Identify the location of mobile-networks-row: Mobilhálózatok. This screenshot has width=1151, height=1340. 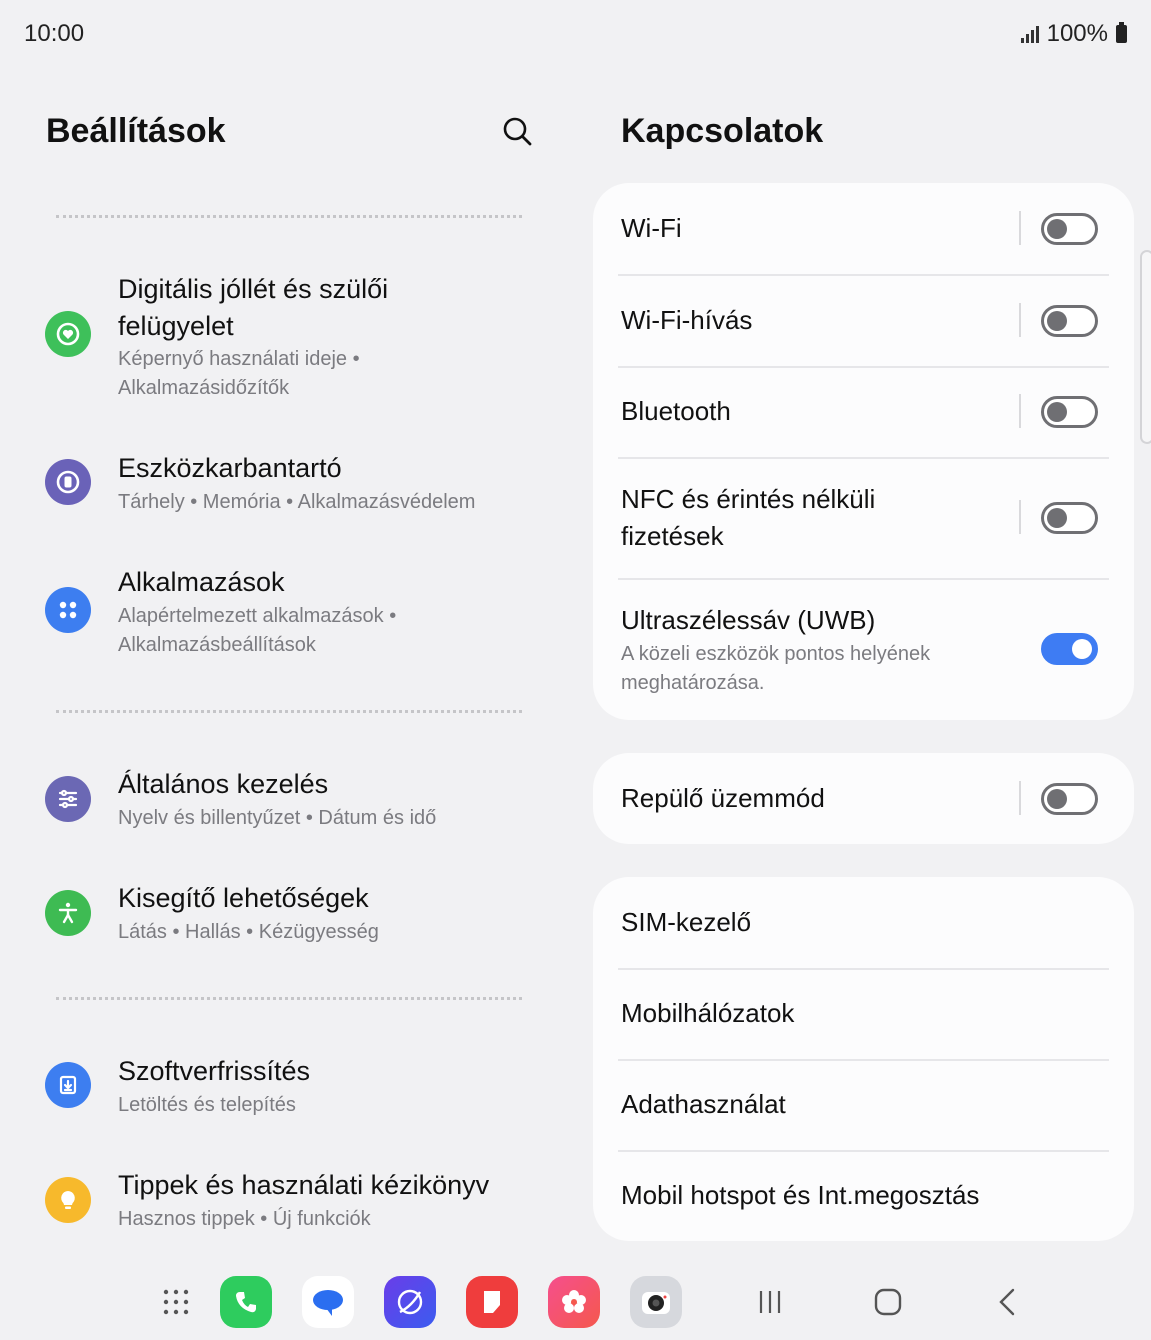
(863, 1014).